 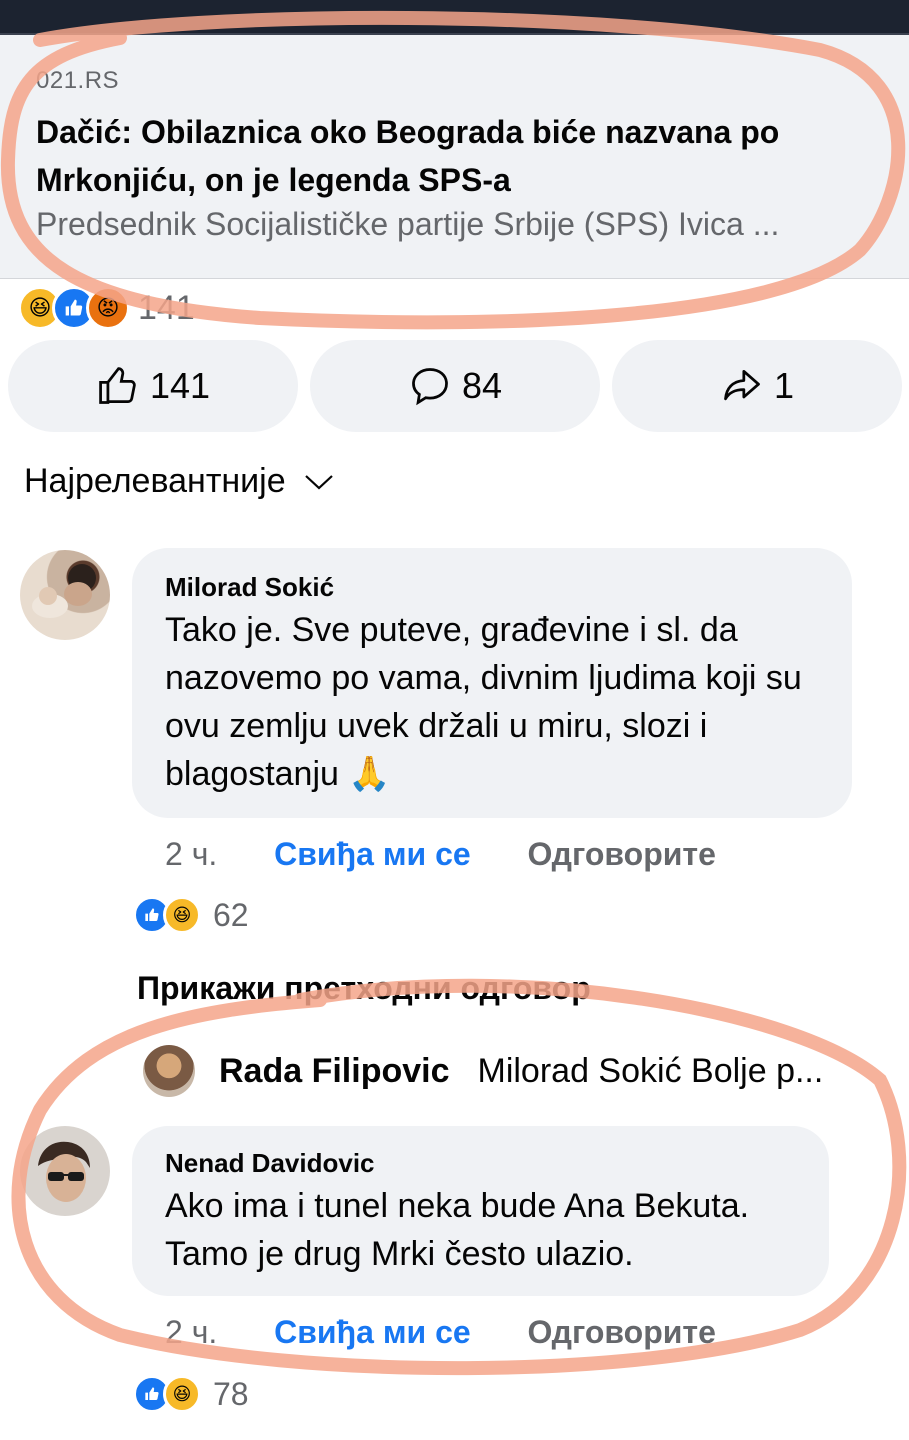 What do you see at coordinates (430, 387) in the screenshot?
I see `comment-icon` at bounding box center [430, 387].